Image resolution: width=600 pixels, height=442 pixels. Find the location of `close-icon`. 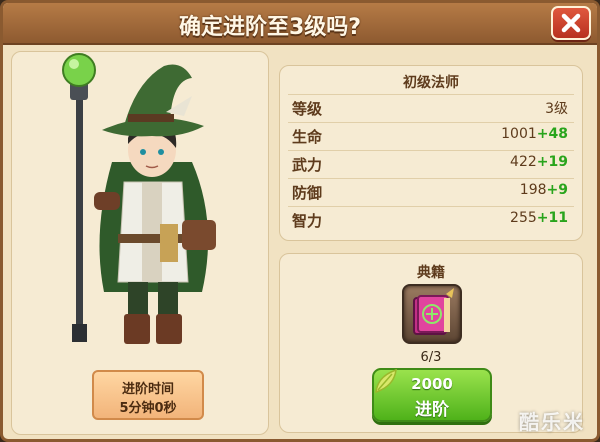

close-icon is located at coordinates (571, 23).